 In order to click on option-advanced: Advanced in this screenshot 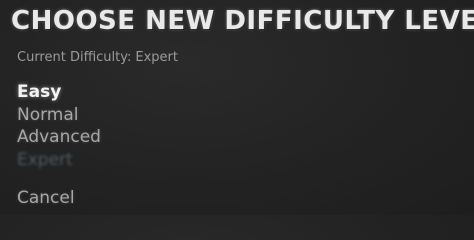, I will do `click(59, 137)`.